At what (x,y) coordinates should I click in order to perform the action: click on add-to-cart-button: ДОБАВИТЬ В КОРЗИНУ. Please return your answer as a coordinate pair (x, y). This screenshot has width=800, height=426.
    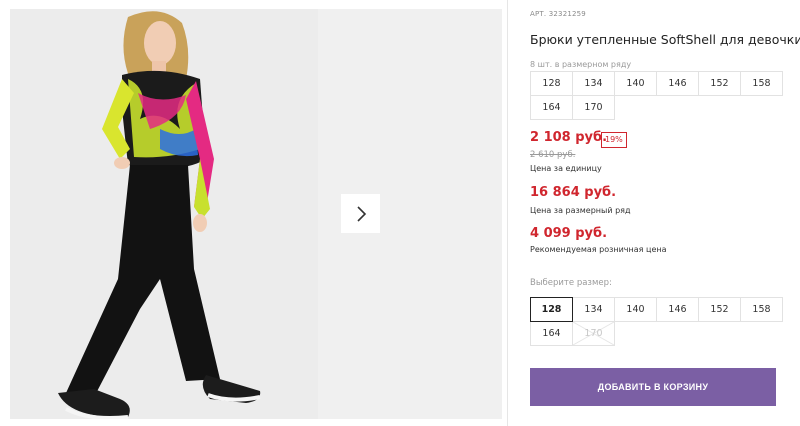
    Looking at the image, I should click on (653, 387).